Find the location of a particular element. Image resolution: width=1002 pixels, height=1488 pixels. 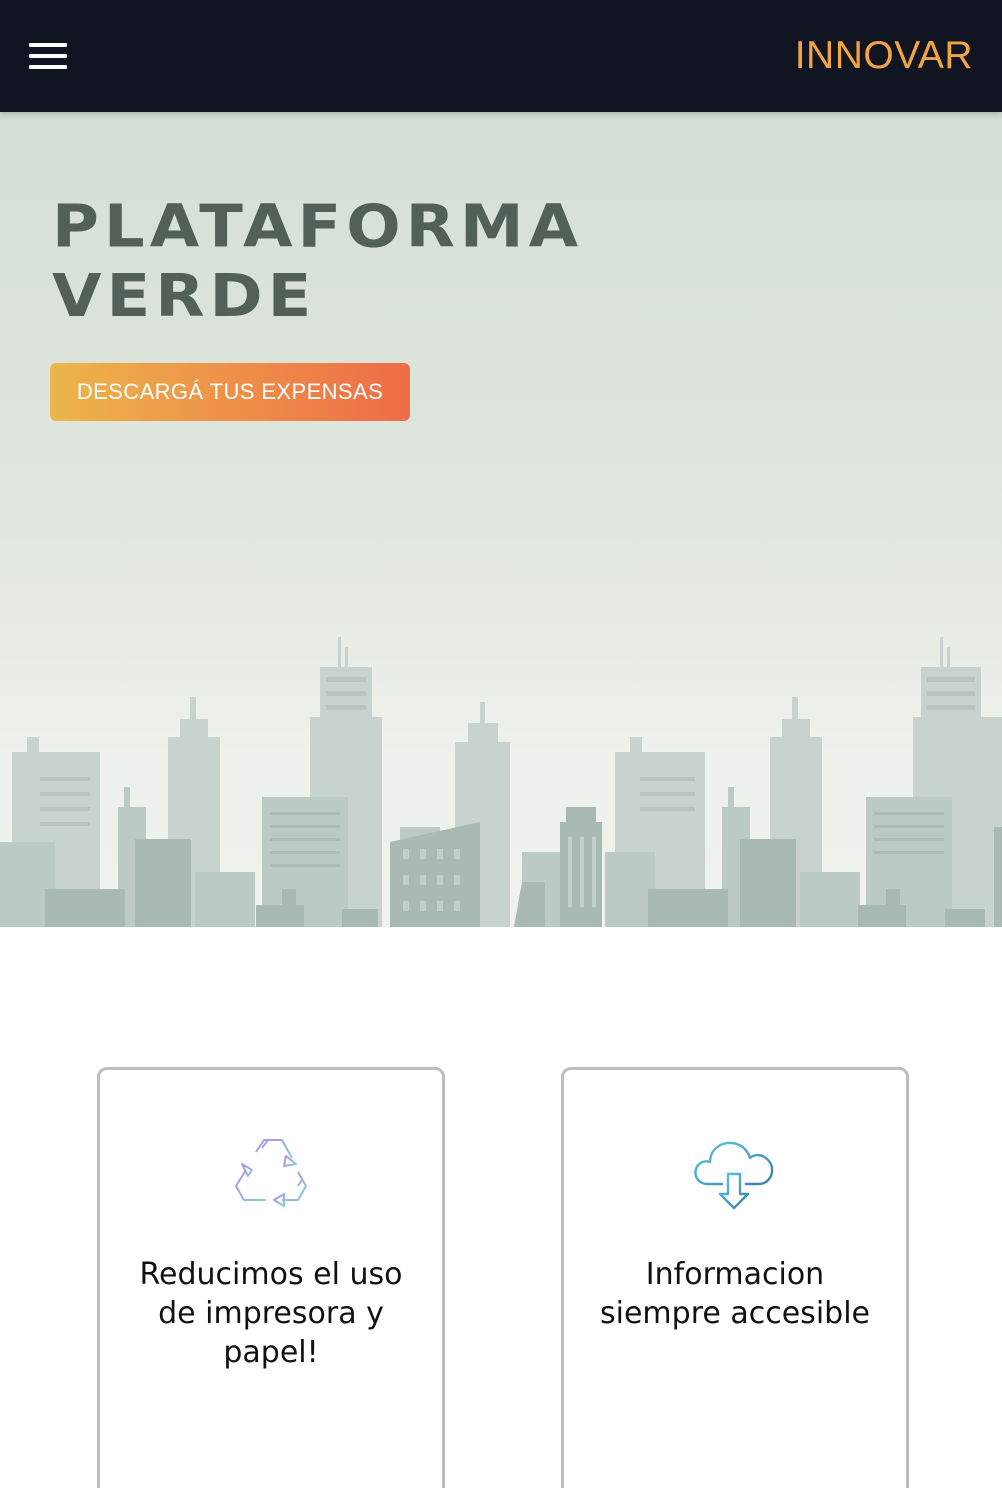

top-navbar: INNOVAR is located at coordinates (501, 56).